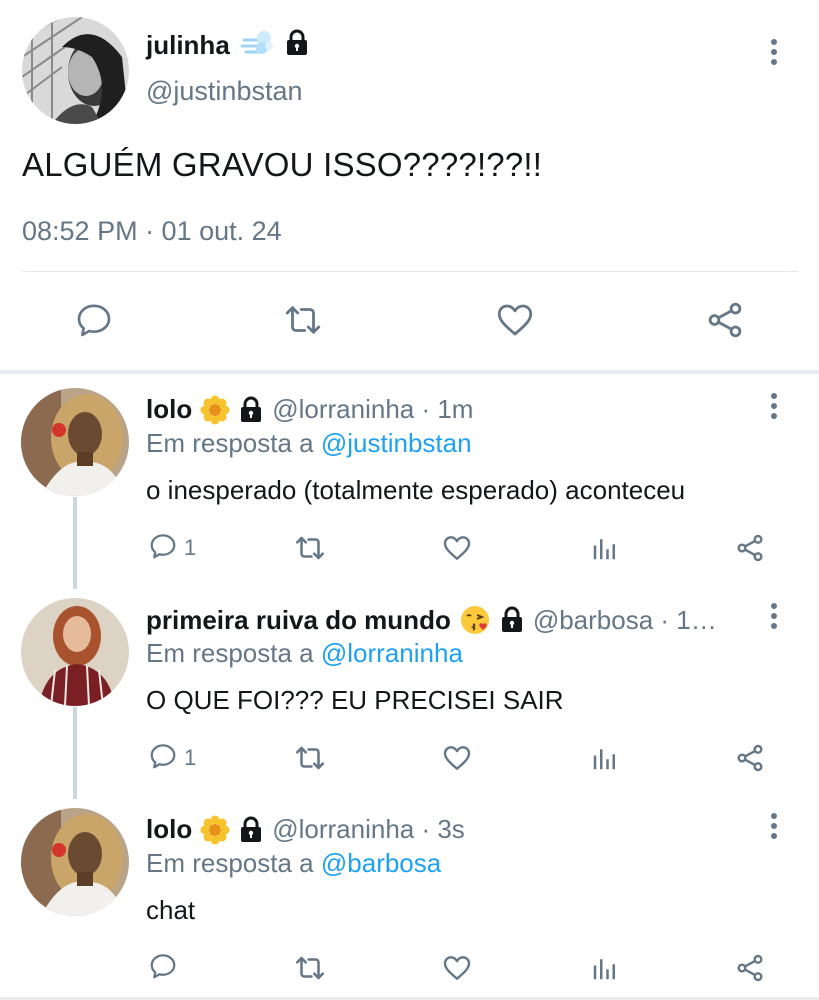 Image resolution: width=819 pixels, height=1000 pixels. I want to click on divider, so click(410, 271).